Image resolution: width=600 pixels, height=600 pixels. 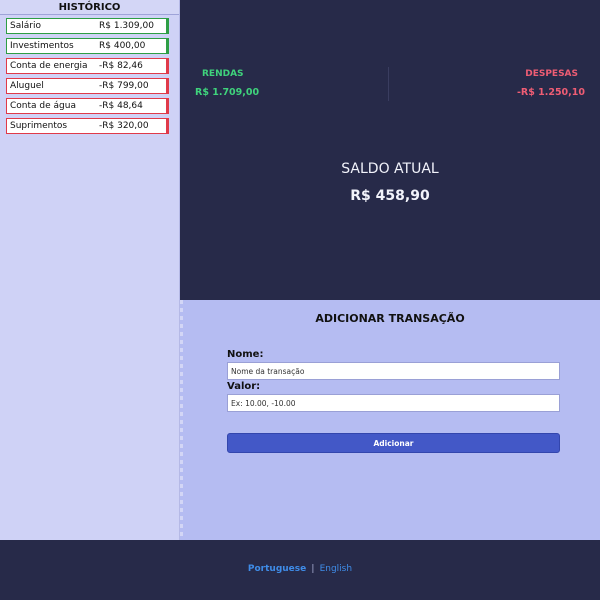 I want to click on name-label: Nome:, so click(x=245, y=354).